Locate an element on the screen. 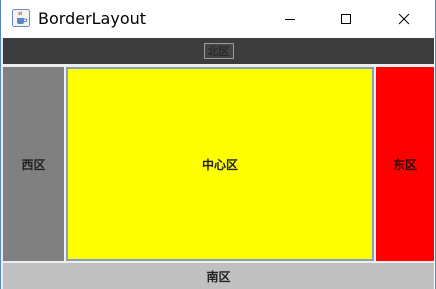 This screenshot has height=289, width=436. center-label: 中心区 is located at coordinates (219, 164).